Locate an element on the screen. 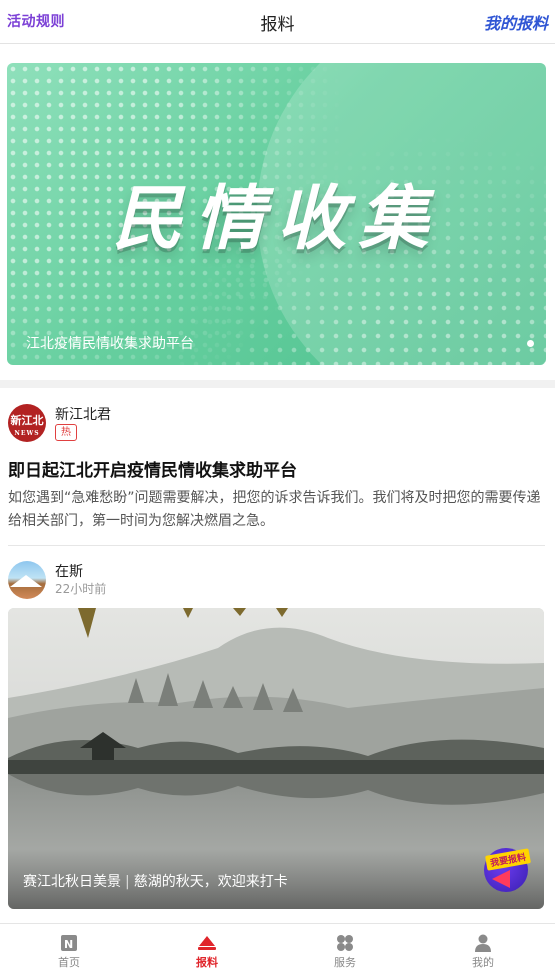 The width and height of the screenshot is (555, 976). bottom-tab-bar: N 首页 报料 服务 我的 is located at coordinates (277, 949).